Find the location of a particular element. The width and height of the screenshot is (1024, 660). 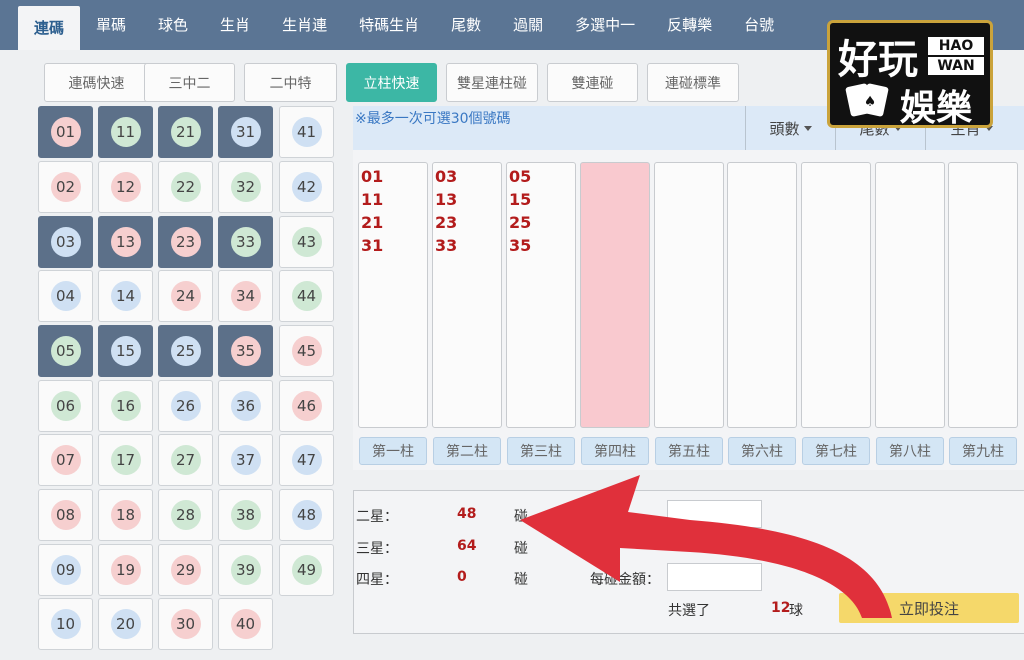

two-star-label: 二星： is located at coordinates (377, 517).